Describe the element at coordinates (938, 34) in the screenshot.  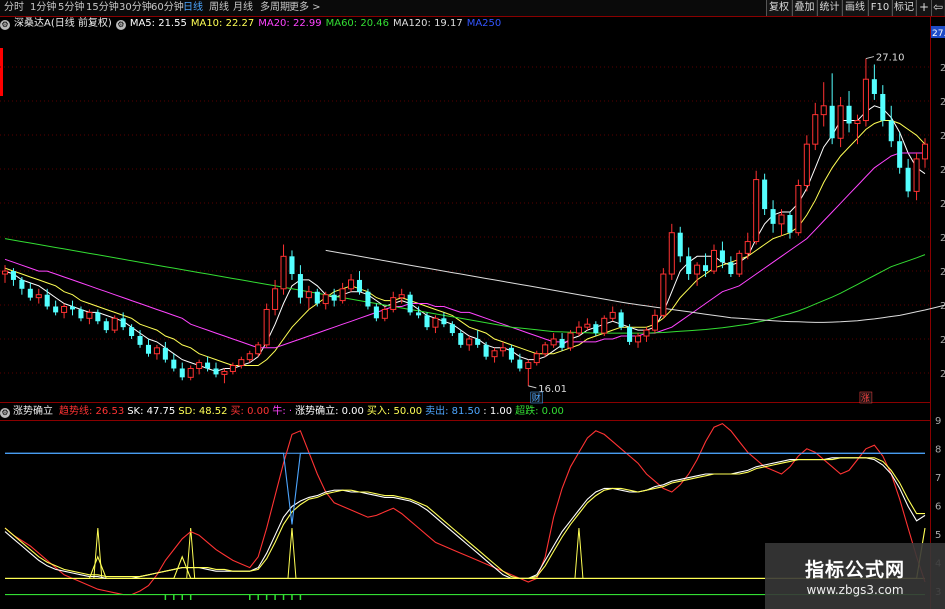
I see `current-price-label: 27.1` at that location.